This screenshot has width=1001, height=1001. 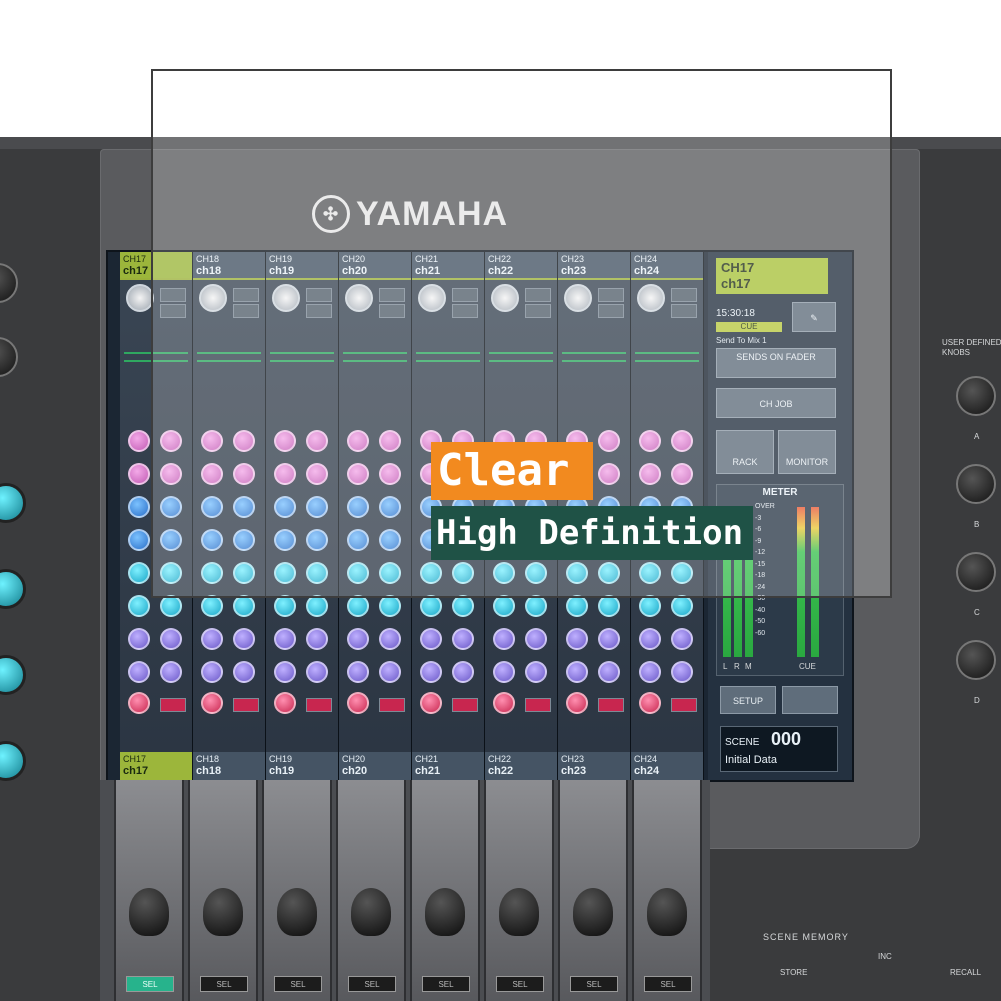 I want to click on user-knob-d, so click(x=976, y=660).